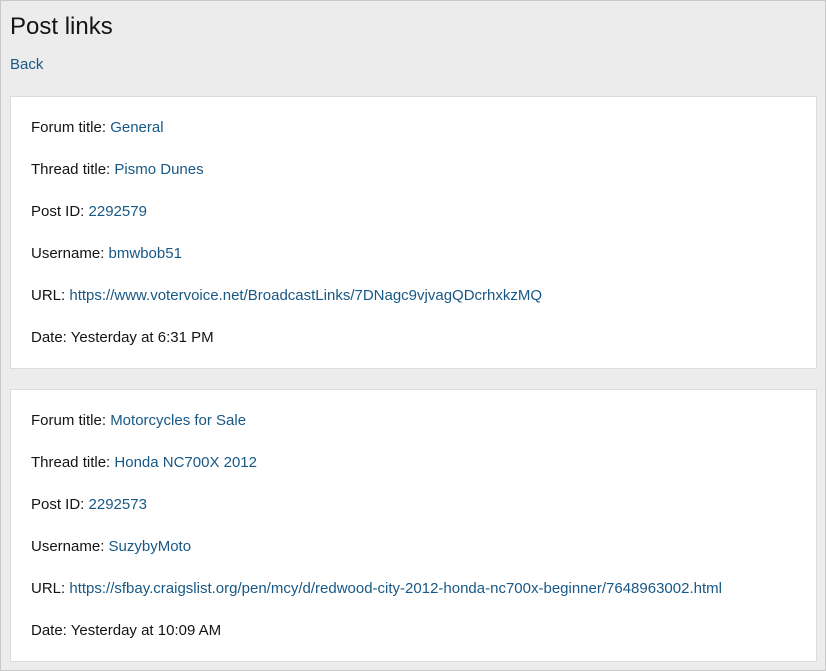 This screenshot has width=826, height=671. Describe the element at coordinates (150, 546) in the screenshot. I see `username-link: SuzybyMoto` at that location.